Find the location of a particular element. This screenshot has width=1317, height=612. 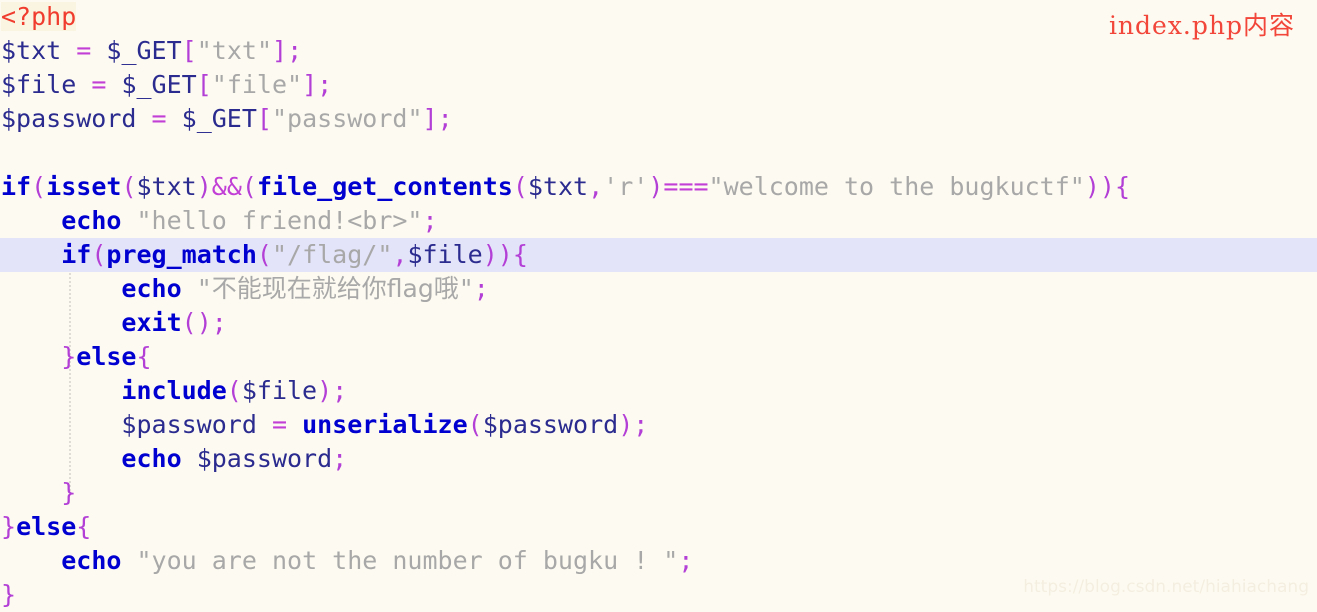

code-line-9: echo "不能现在就给你flag哦"; is located at coordinates (658, 289).